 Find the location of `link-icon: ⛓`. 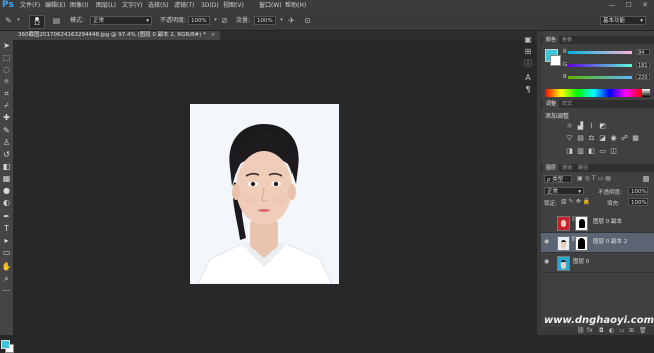

link-icon: ⛓ is located at coordinates (581, 330).